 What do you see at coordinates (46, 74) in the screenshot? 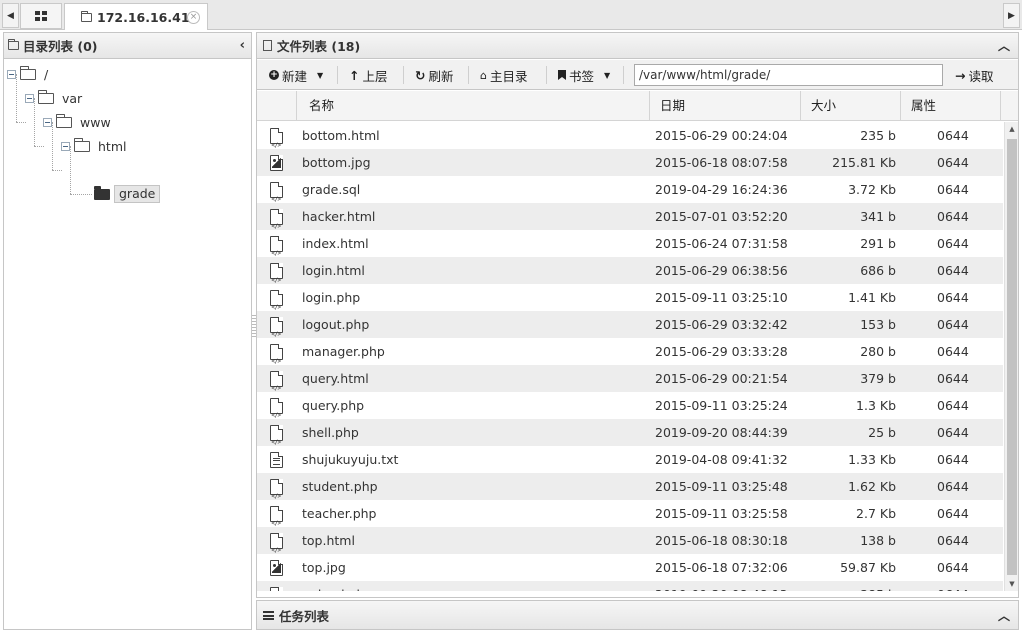
I see `tree-node-label: /` at bounding box center [46, 74].